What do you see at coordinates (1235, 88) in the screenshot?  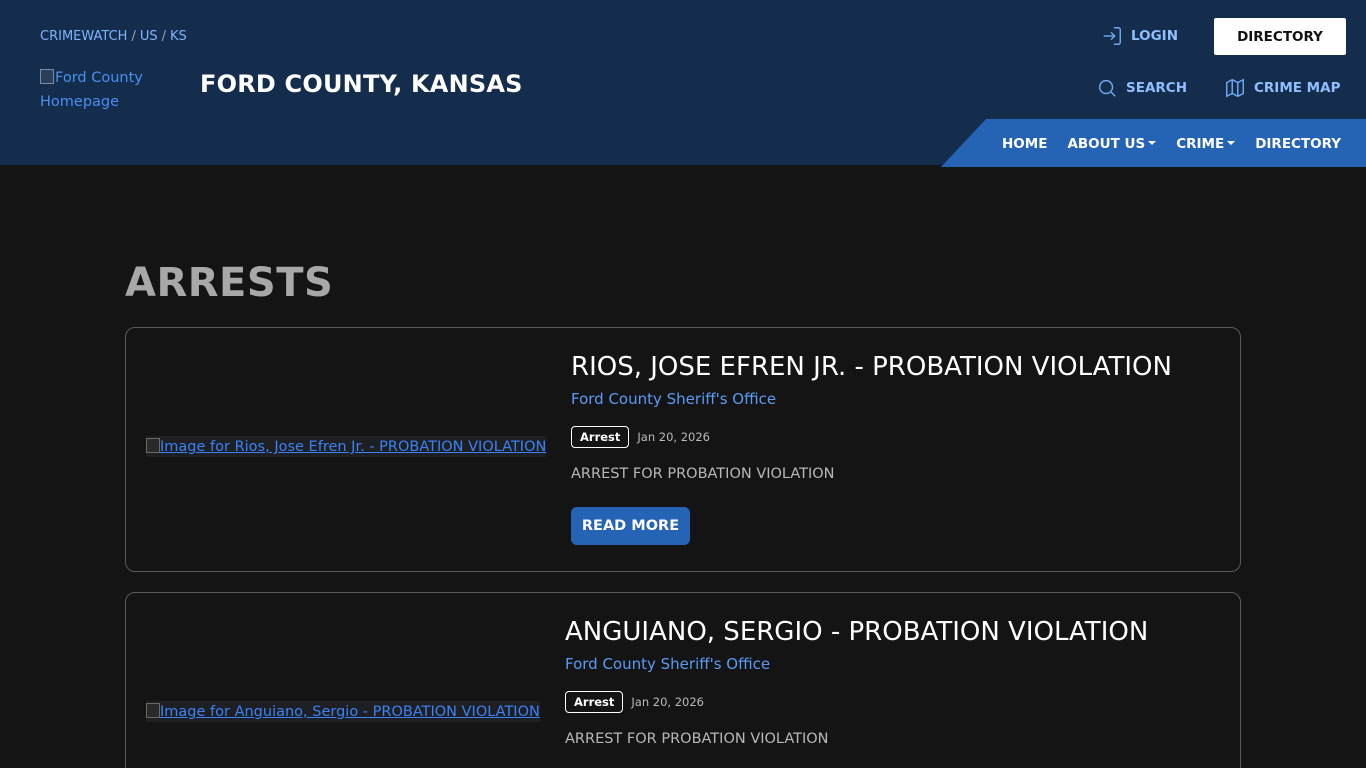 I see `map-icon` at bounding box center [1235, 88].